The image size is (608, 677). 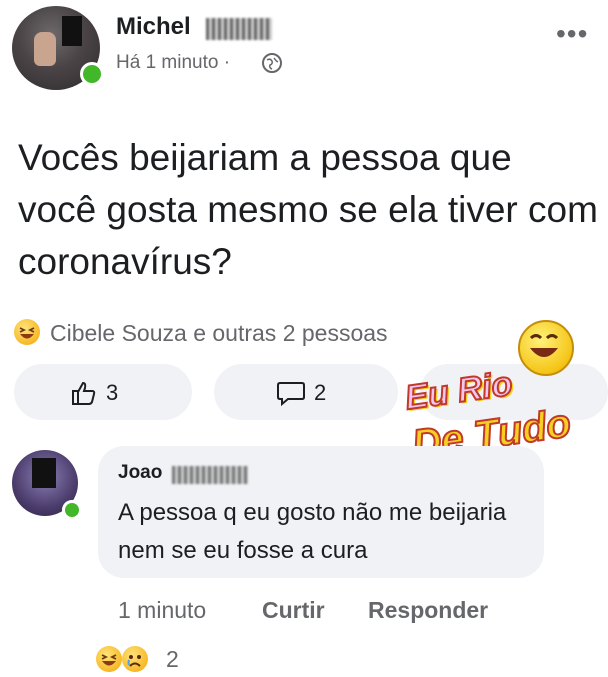 What do you see at coordinates (293, 610) in the screenshot?
I see `comment-like-button: Curtir` at bounding box center [293, 610].